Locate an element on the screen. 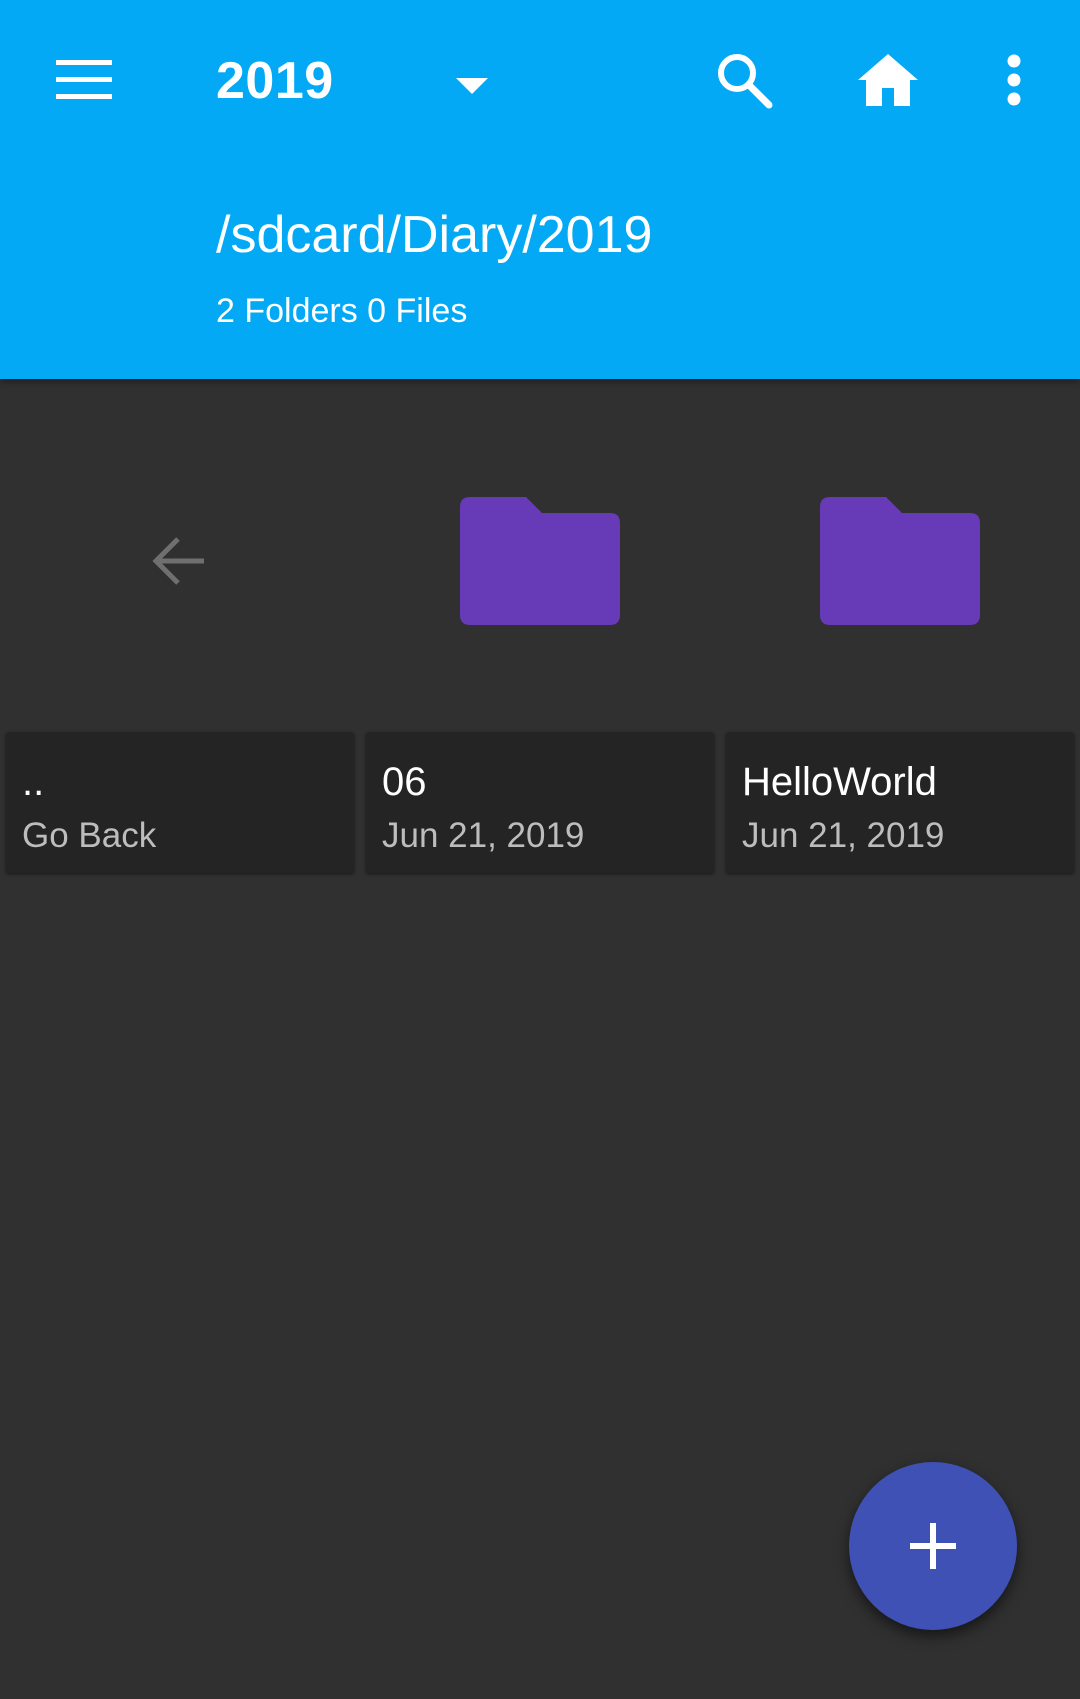 This screenshot has height=1699, width=1080. folder-item: HelloWorld Jun 21, 2019 is located at coordinates (900, 631).